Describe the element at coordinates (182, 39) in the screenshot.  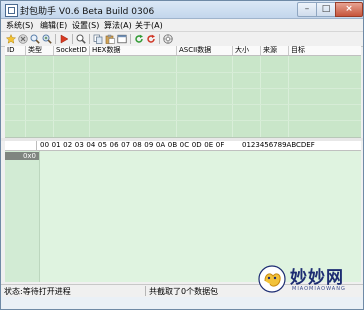
I see `toolbar` at that location.